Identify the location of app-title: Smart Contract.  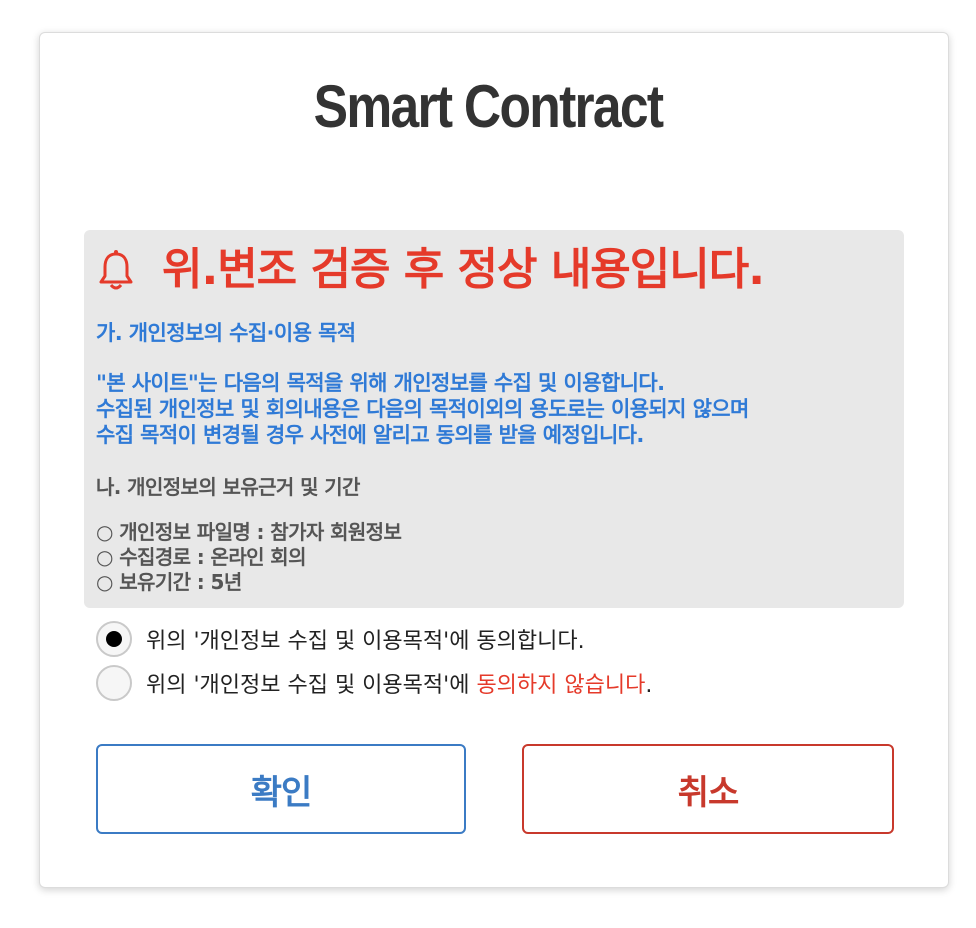
(488, 106).